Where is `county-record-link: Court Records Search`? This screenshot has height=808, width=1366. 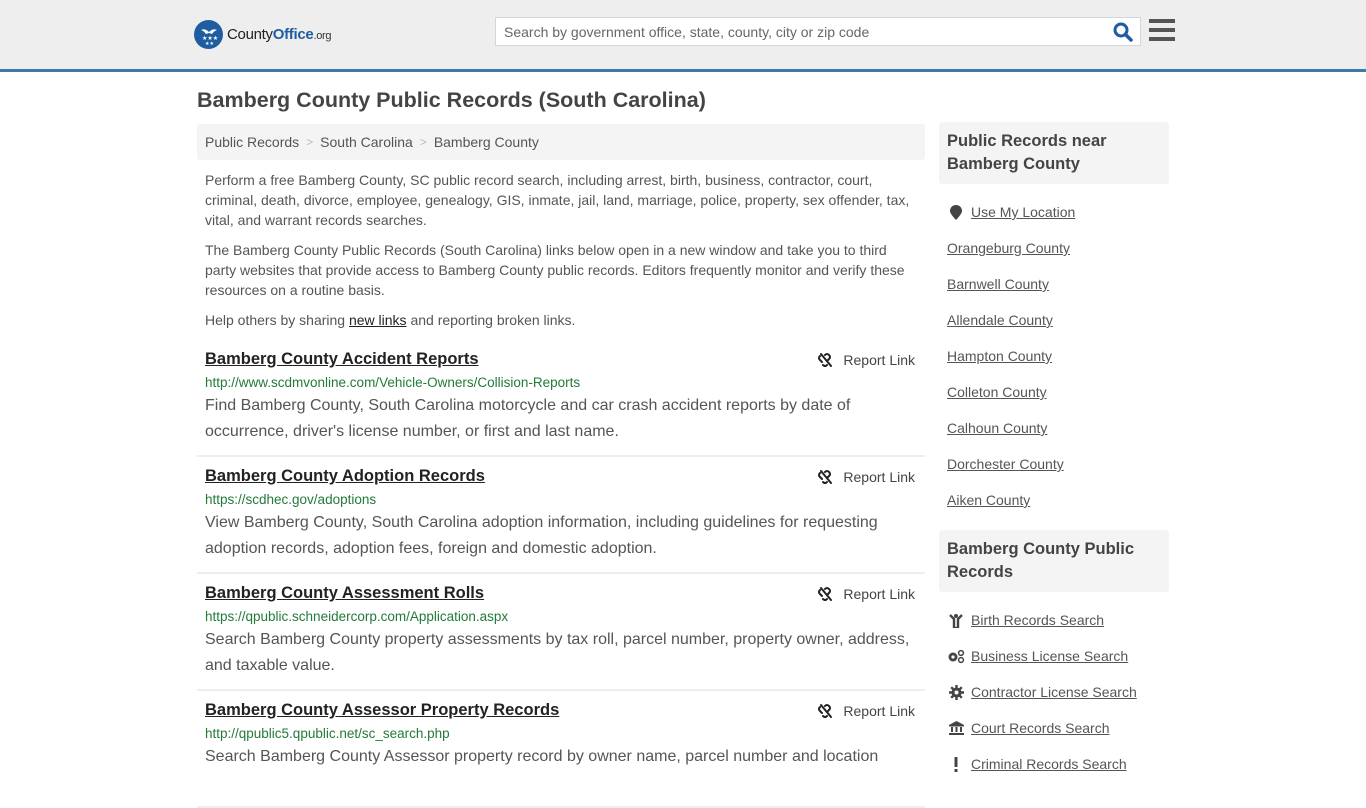
county-record-link: Court Records Search is located at coordinates (1040, 728).